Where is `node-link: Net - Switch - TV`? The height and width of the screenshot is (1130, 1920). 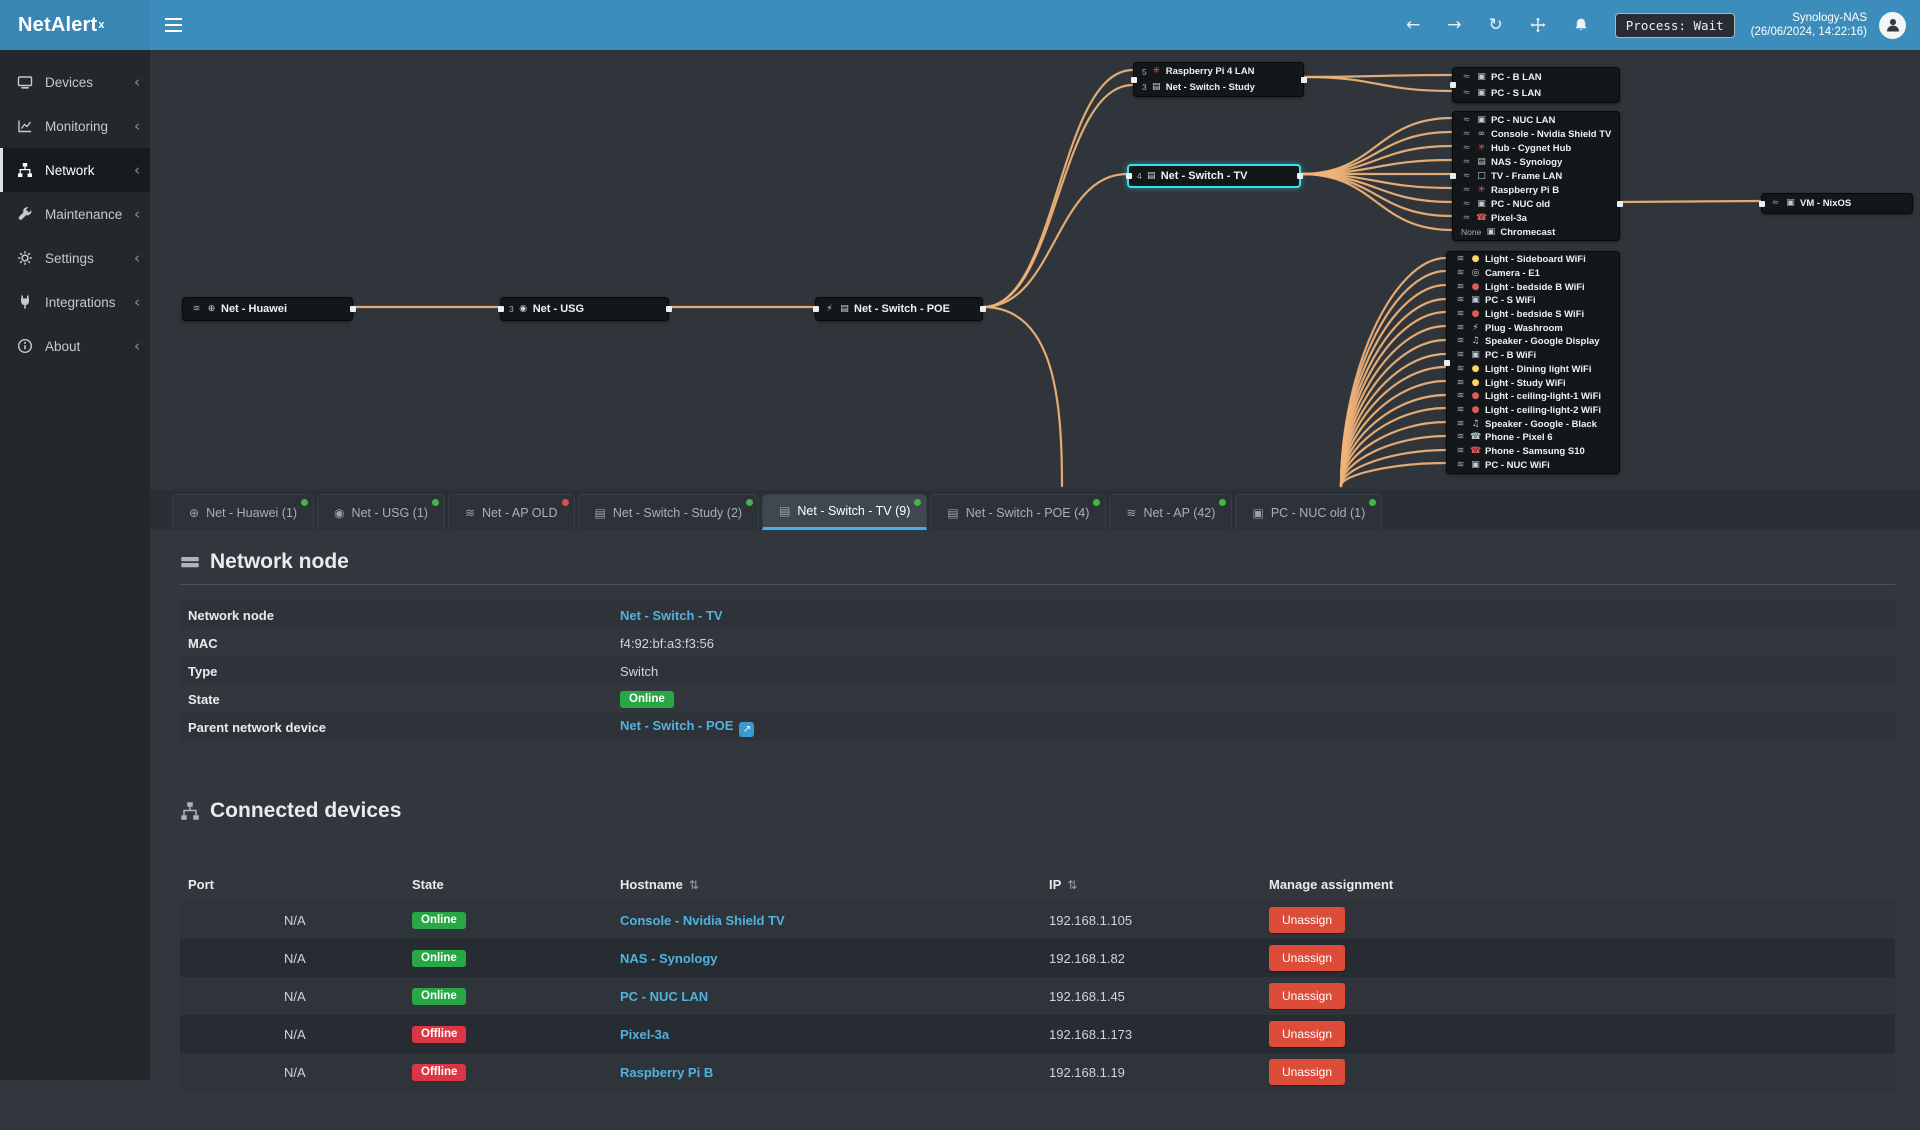 node-link: Net - Switch - TV is located at coordinates (671, 615).